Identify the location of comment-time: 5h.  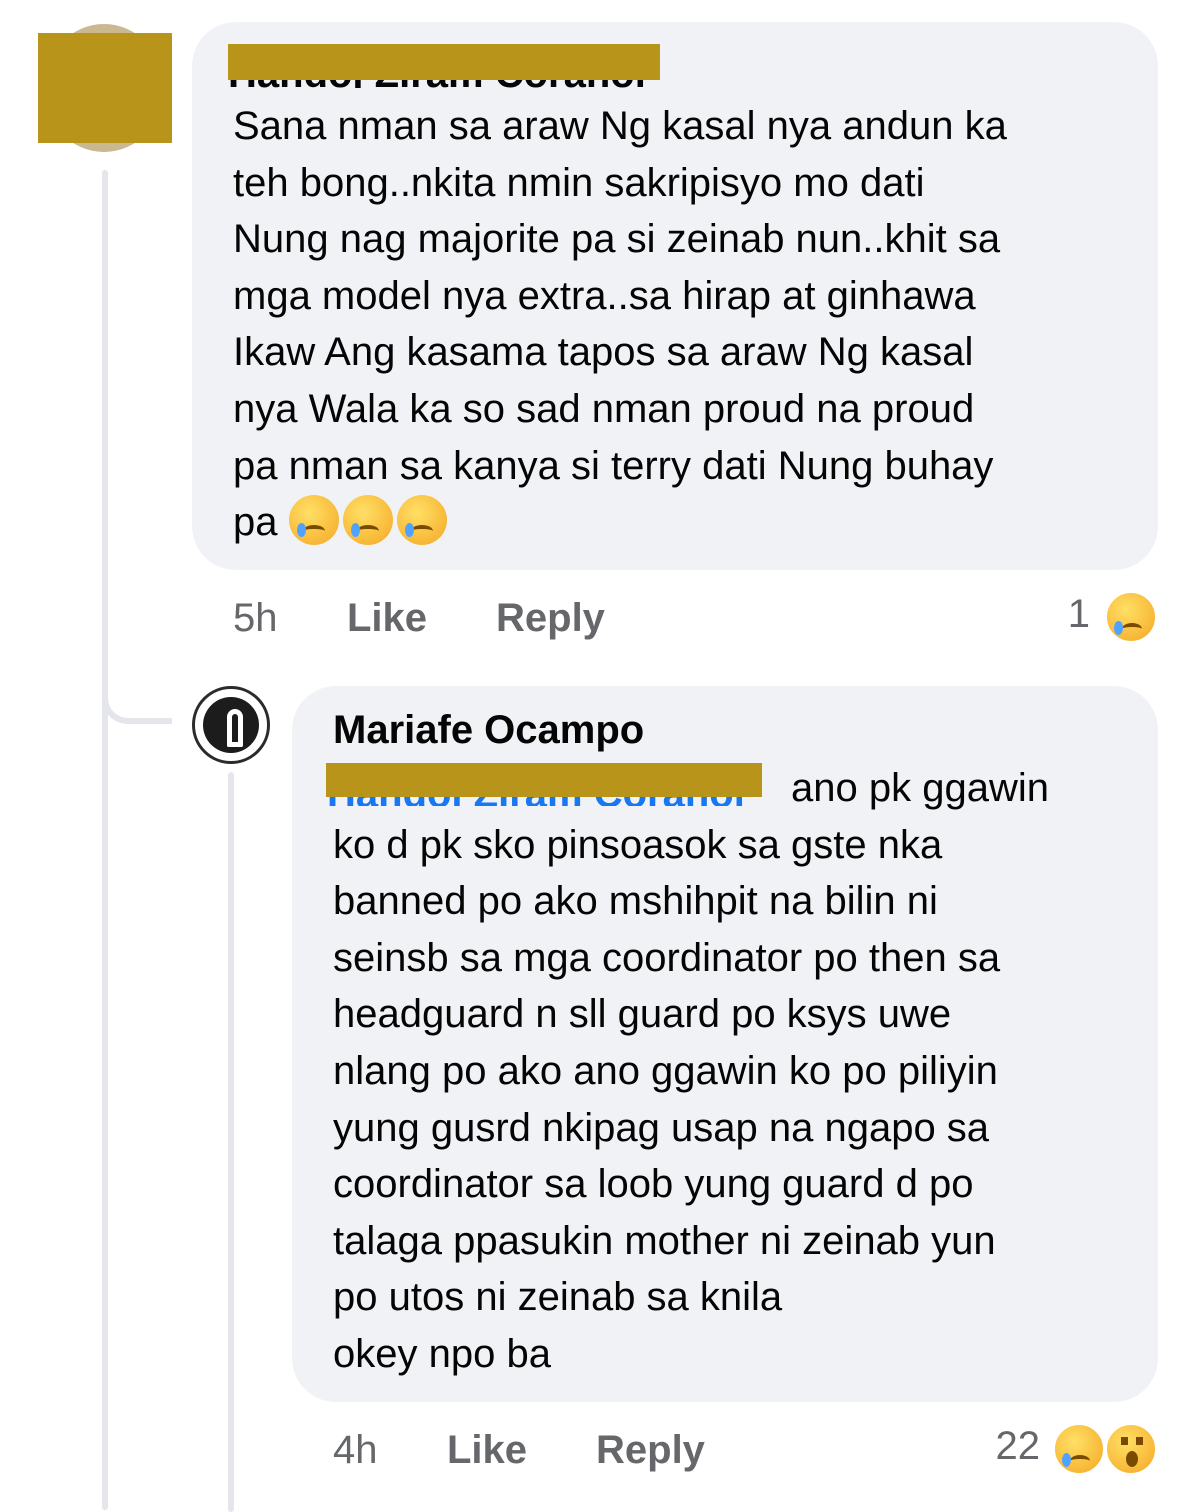
(255, 618).